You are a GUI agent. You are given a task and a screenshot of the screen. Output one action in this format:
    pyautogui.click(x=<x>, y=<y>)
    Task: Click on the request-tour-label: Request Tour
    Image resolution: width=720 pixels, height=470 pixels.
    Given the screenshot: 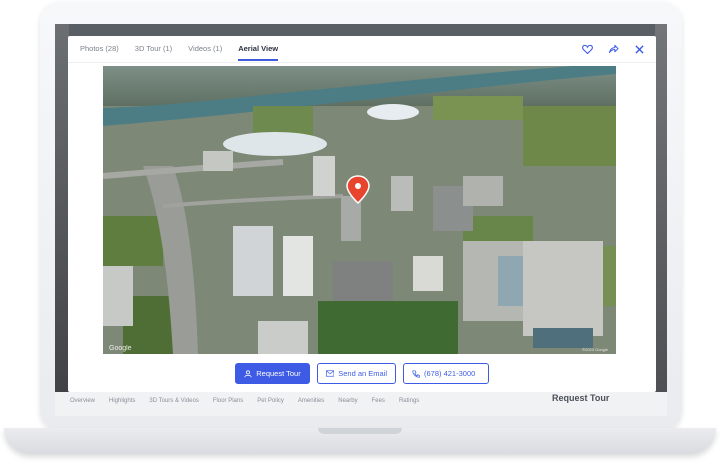 What is the action you would take?
    pyautogui.click(x=278, y=373)
    